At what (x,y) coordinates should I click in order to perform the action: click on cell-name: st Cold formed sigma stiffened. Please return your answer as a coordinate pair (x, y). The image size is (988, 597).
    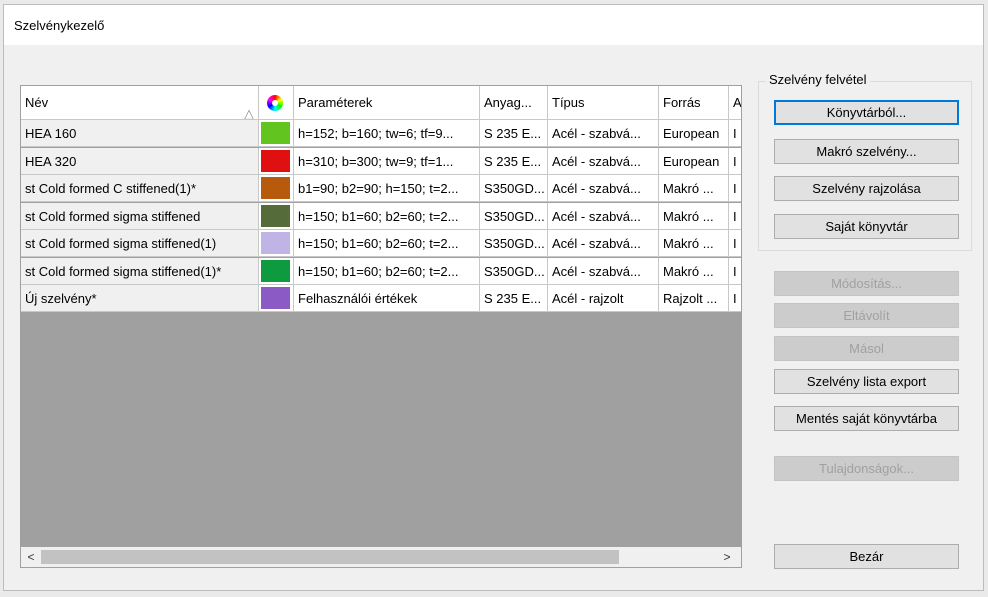
    Looking at the image, I should click on (140, 216).